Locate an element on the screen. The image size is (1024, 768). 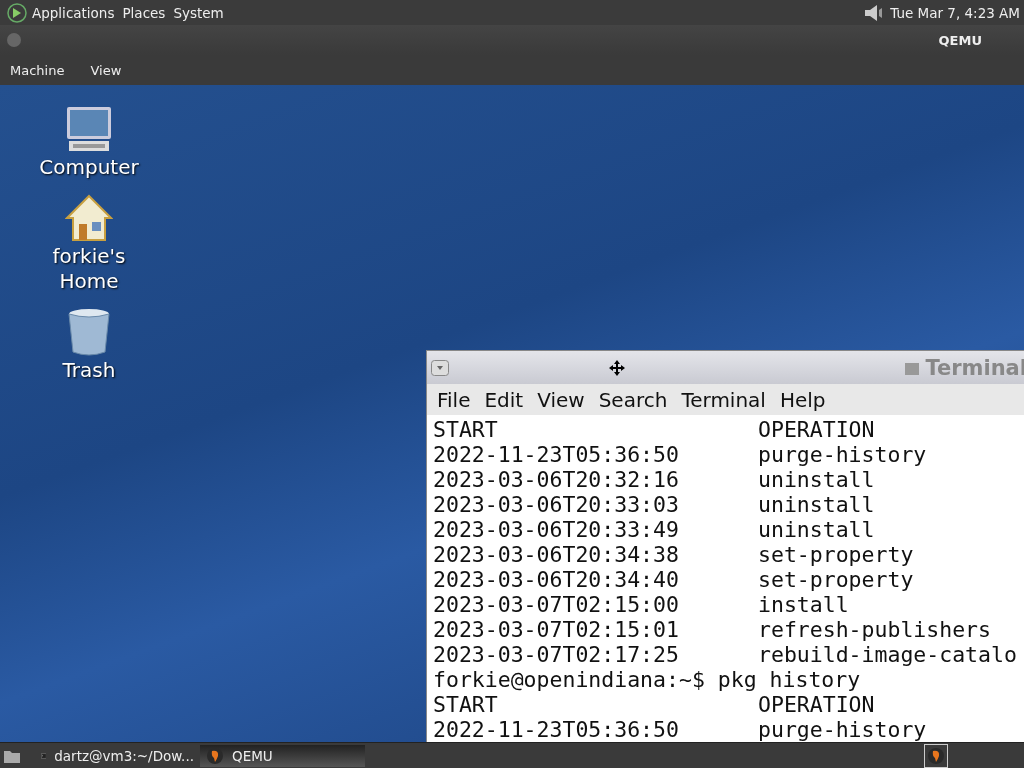
terminal-command: forkie@openindiana:~$ pkg history is located at coordinates (647, 679).